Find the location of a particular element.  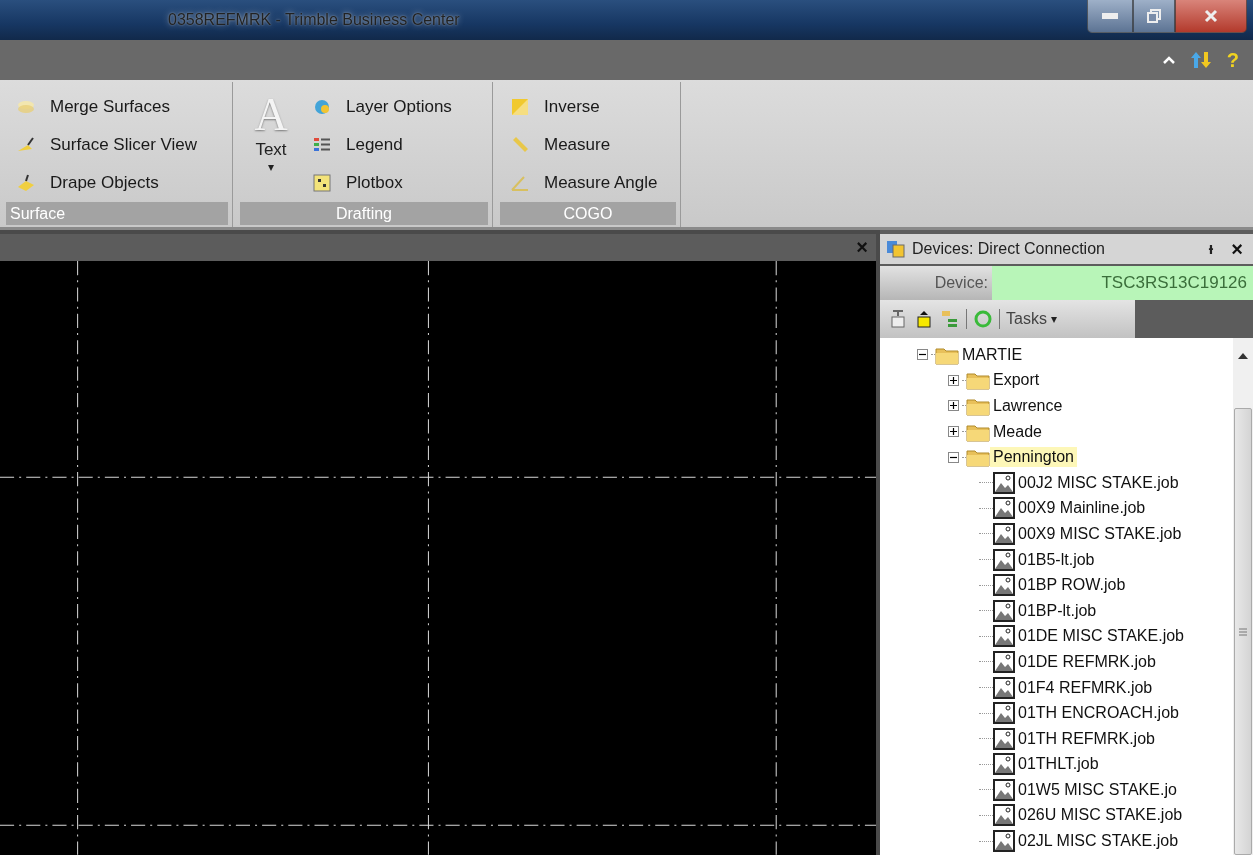

sync-icon is located at coordinates (1200, 60).